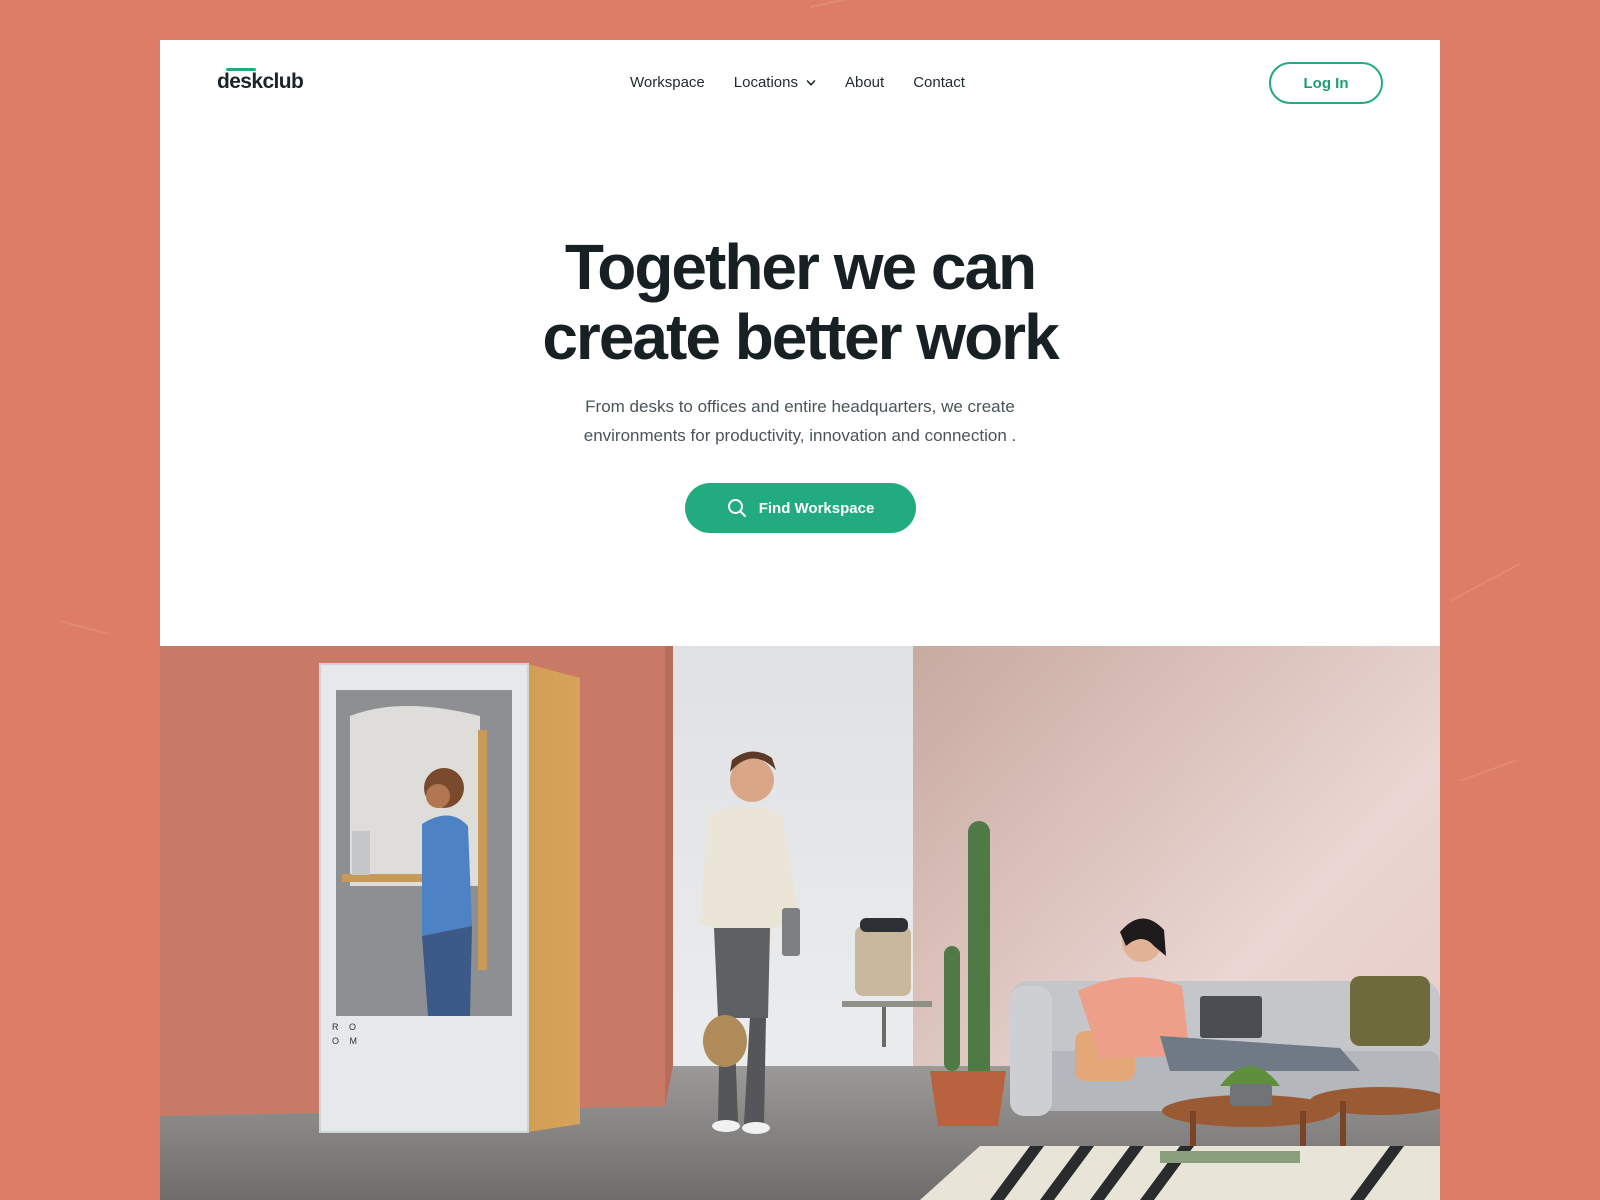 This screenshot has width=1600, height=1200. What do you see at coordinates (816, 508) in the screenshot?
I see `find-workspace-label: Find Workspace` at bounding box center [816, 508].